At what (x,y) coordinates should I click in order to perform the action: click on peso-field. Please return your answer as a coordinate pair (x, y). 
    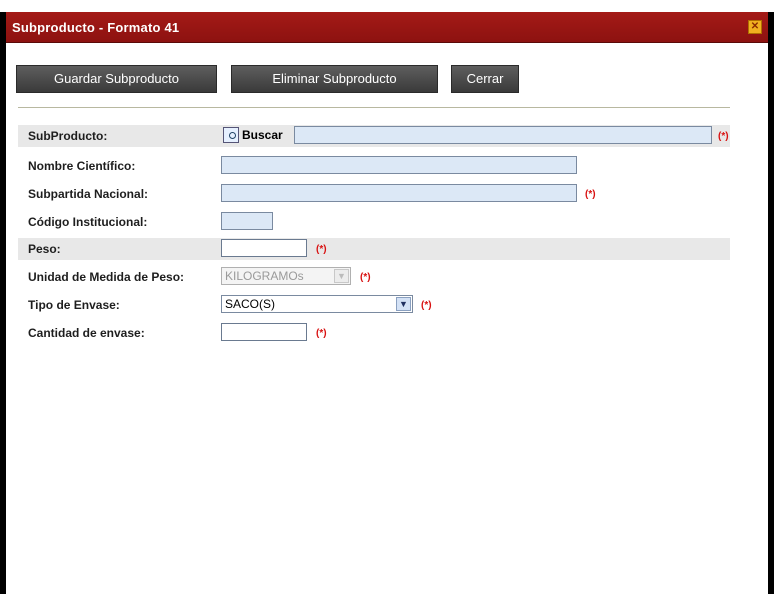
    Looking at the image, I should click on (264, 248).